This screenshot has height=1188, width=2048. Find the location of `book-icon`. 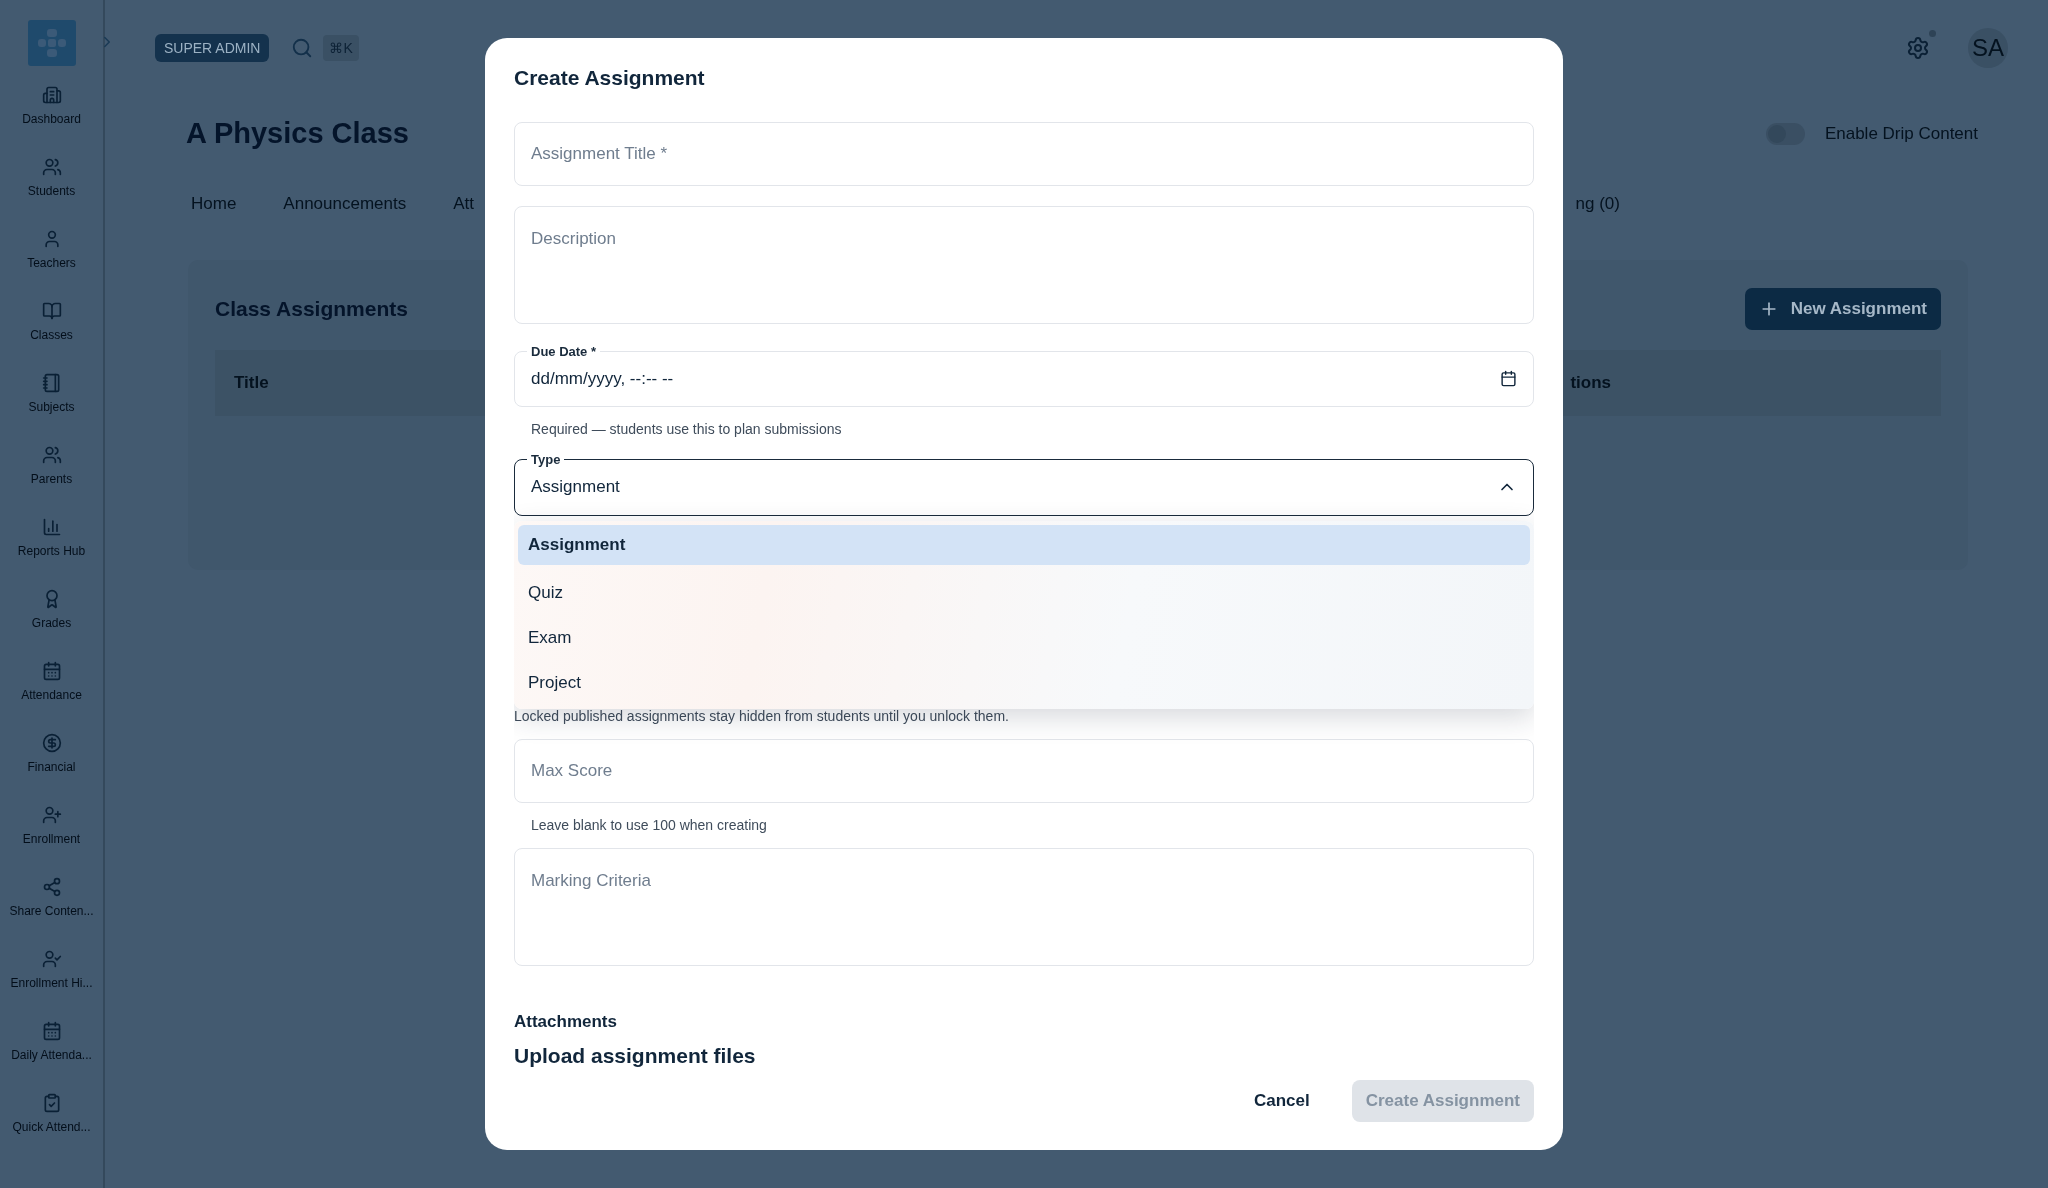

book-icon is located at coordinates (51, 311).